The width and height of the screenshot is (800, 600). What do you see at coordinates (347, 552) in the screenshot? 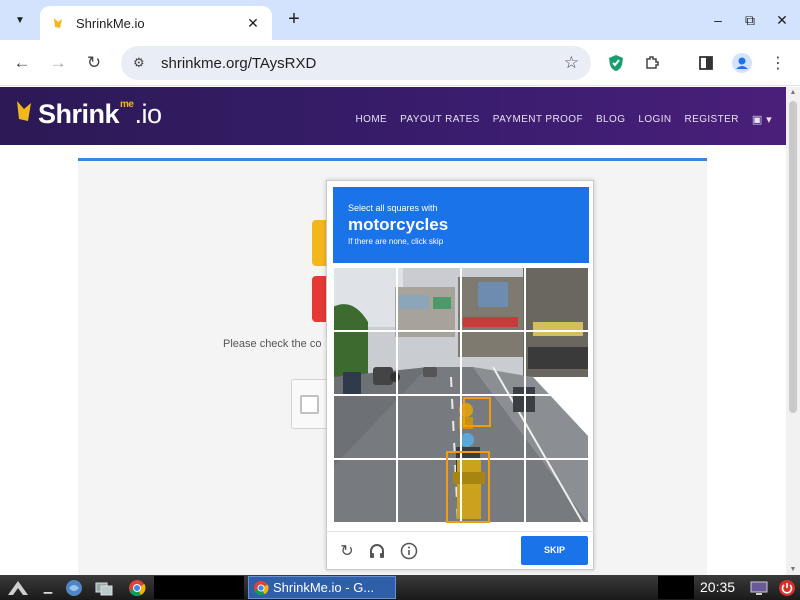
I see `reload-challenge-icon: ↻` at bounding box center [347, 552].